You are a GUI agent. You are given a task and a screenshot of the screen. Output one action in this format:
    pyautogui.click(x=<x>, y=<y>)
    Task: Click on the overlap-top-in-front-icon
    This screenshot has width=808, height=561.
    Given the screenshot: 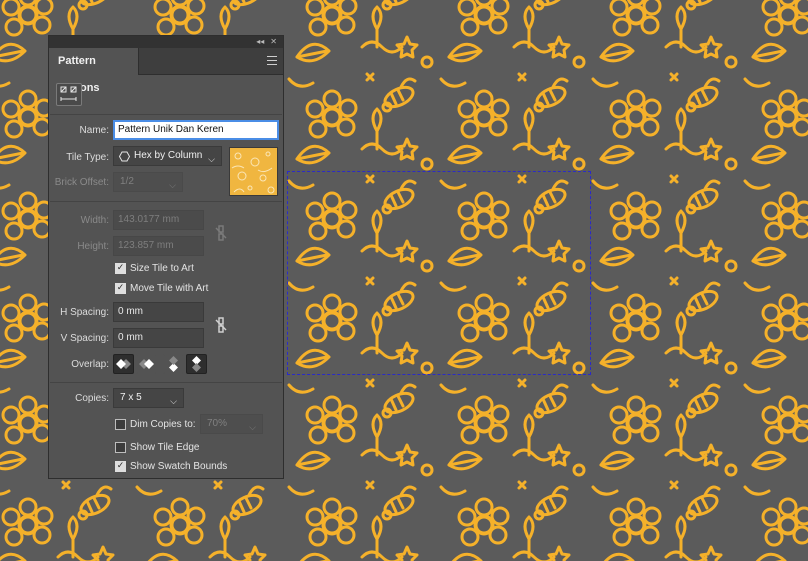 What is the action you would take?
    pyautogui.click(x=173, y=364)
    